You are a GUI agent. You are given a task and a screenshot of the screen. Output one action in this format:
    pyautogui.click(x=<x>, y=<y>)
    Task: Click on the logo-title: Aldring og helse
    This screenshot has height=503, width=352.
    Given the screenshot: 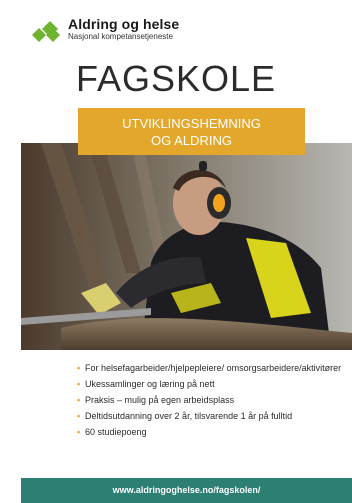 What is the action you would take?
    pyautogui.click(x=124, y=24)
    